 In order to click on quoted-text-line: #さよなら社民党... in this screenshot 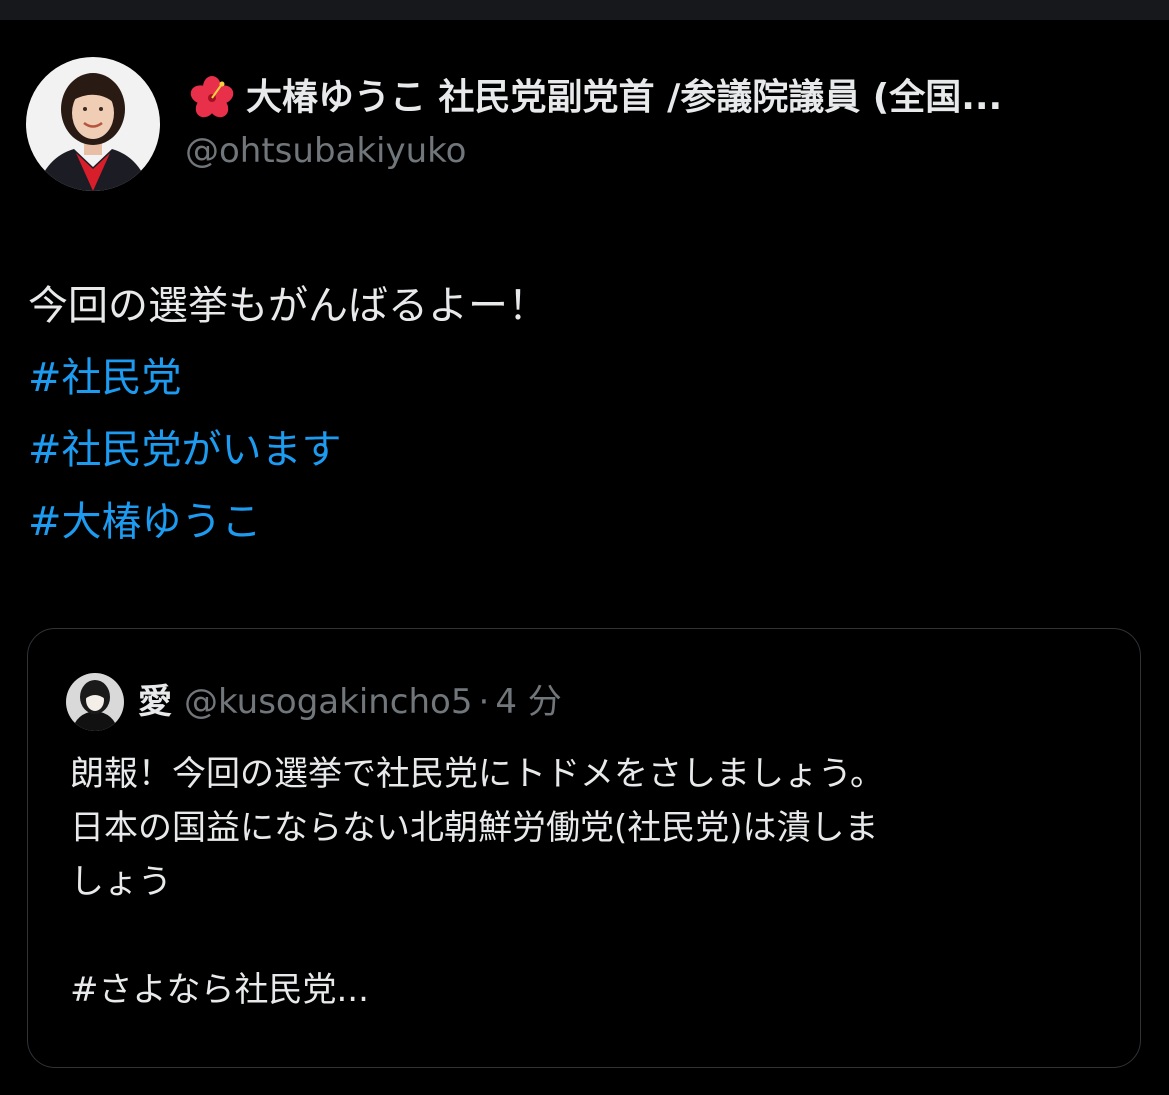, I will do `click(219, 990)`.